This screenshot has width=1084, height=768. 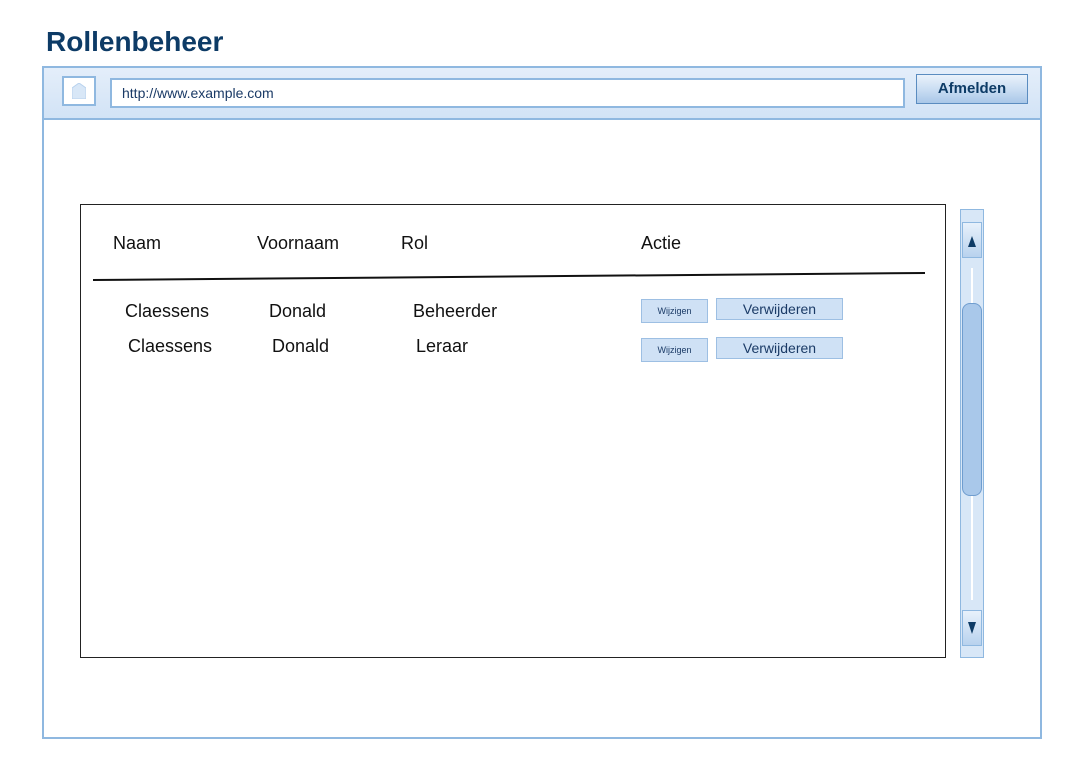 I want to click on browser-toolbar: Afmelden, so click(x=542, y=94).